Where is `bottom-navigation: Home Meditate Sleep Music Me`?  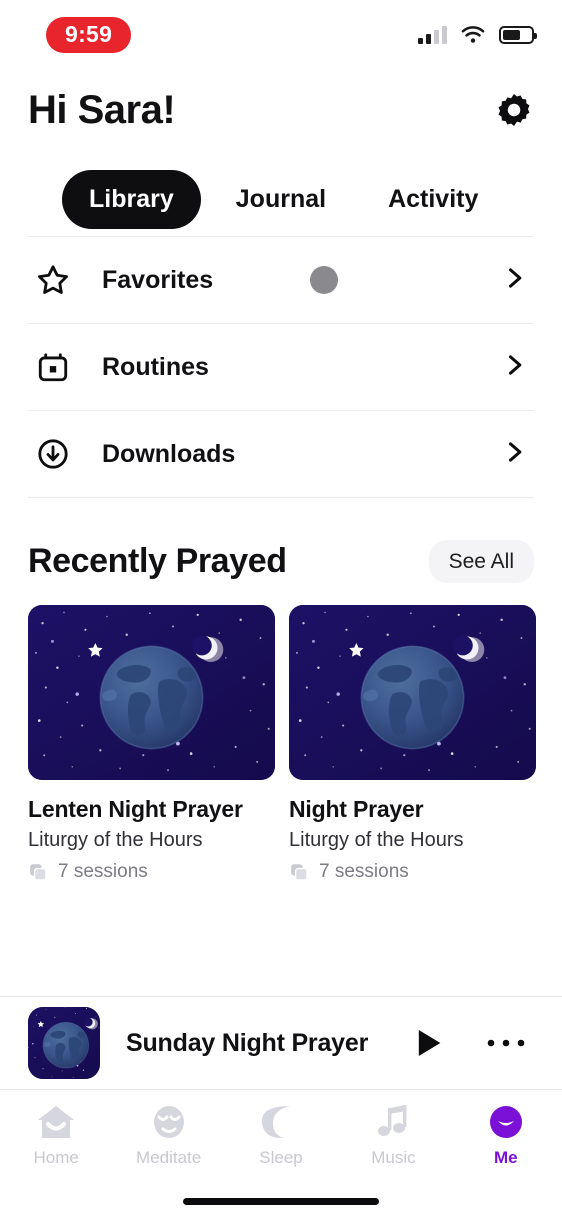 bottom-navigation: Home Meditate Sleep Music Me is located at coordinates (281, 1137).